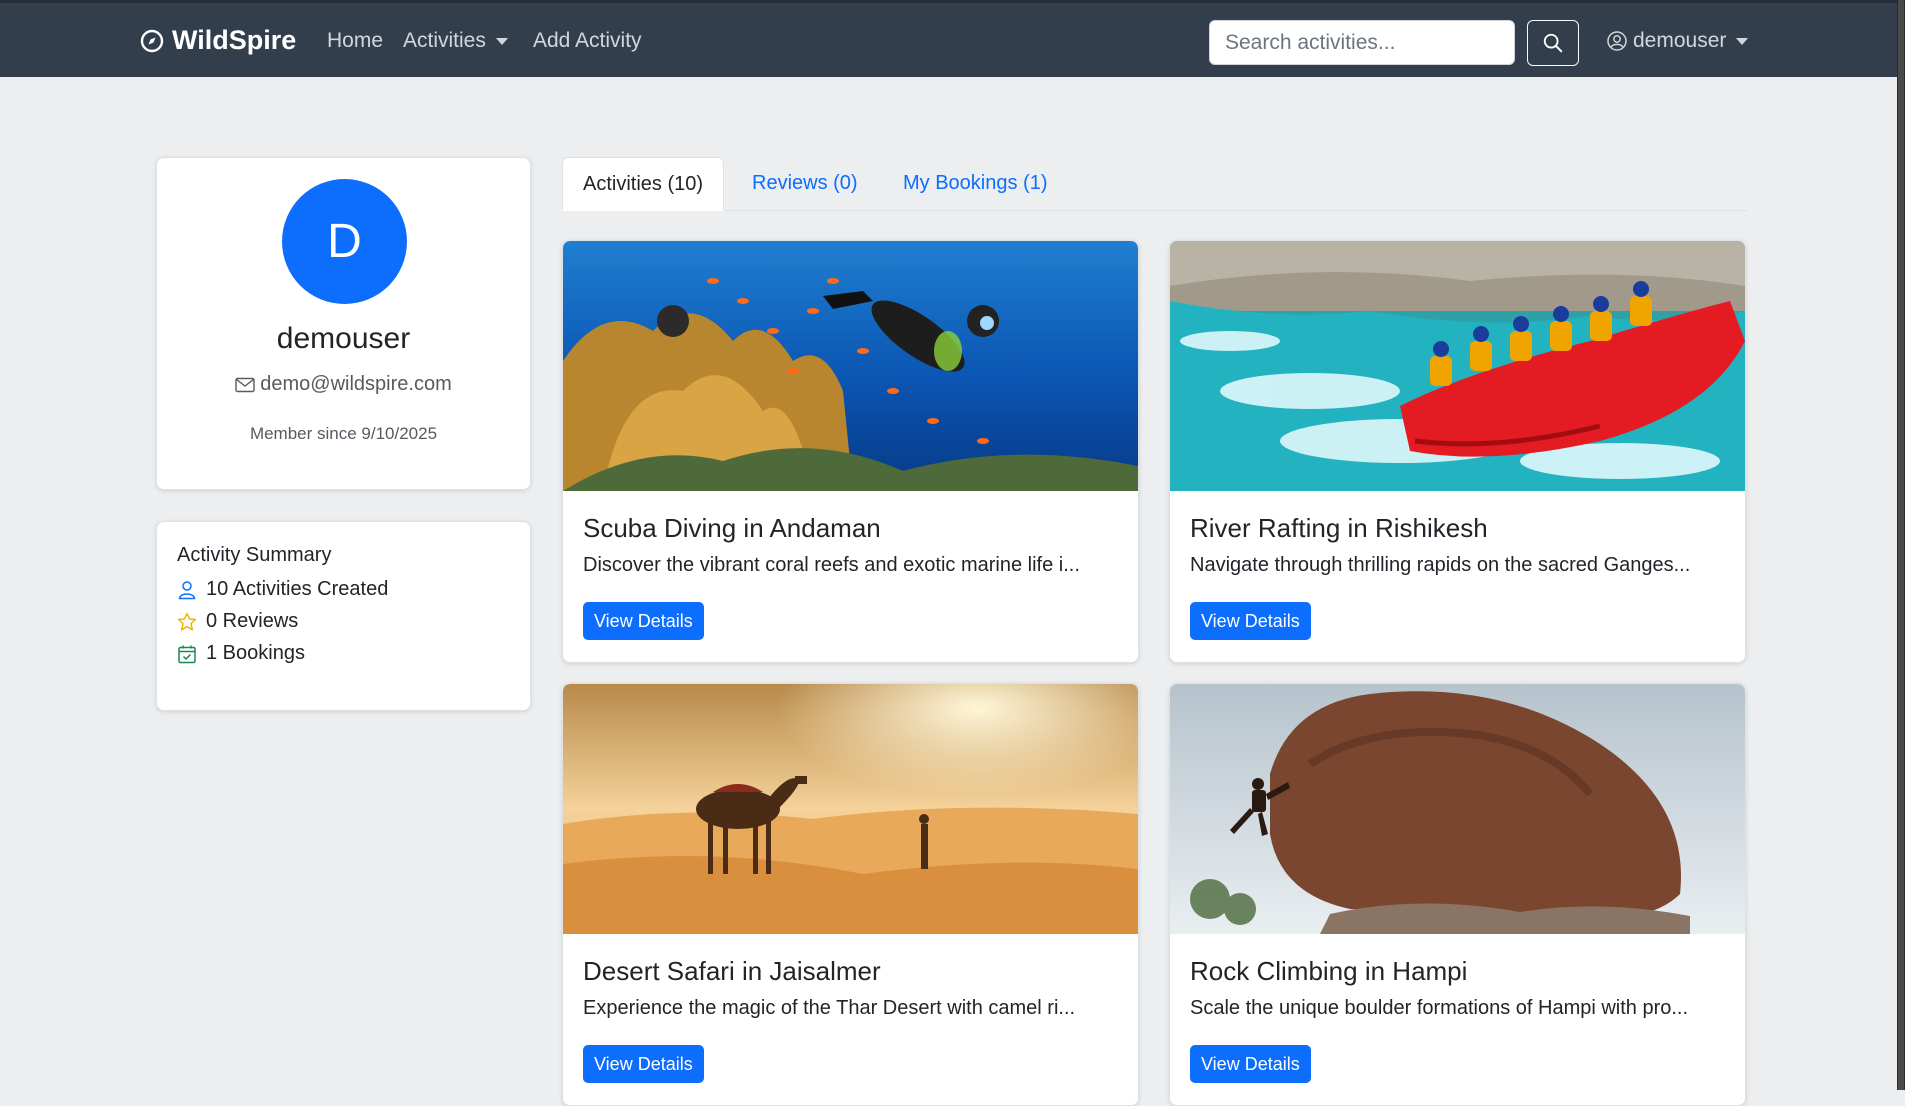 This screenshot has width=1905, height=1106. I want to click on user-menu-dropdown: demouser, so click(1678, 41).